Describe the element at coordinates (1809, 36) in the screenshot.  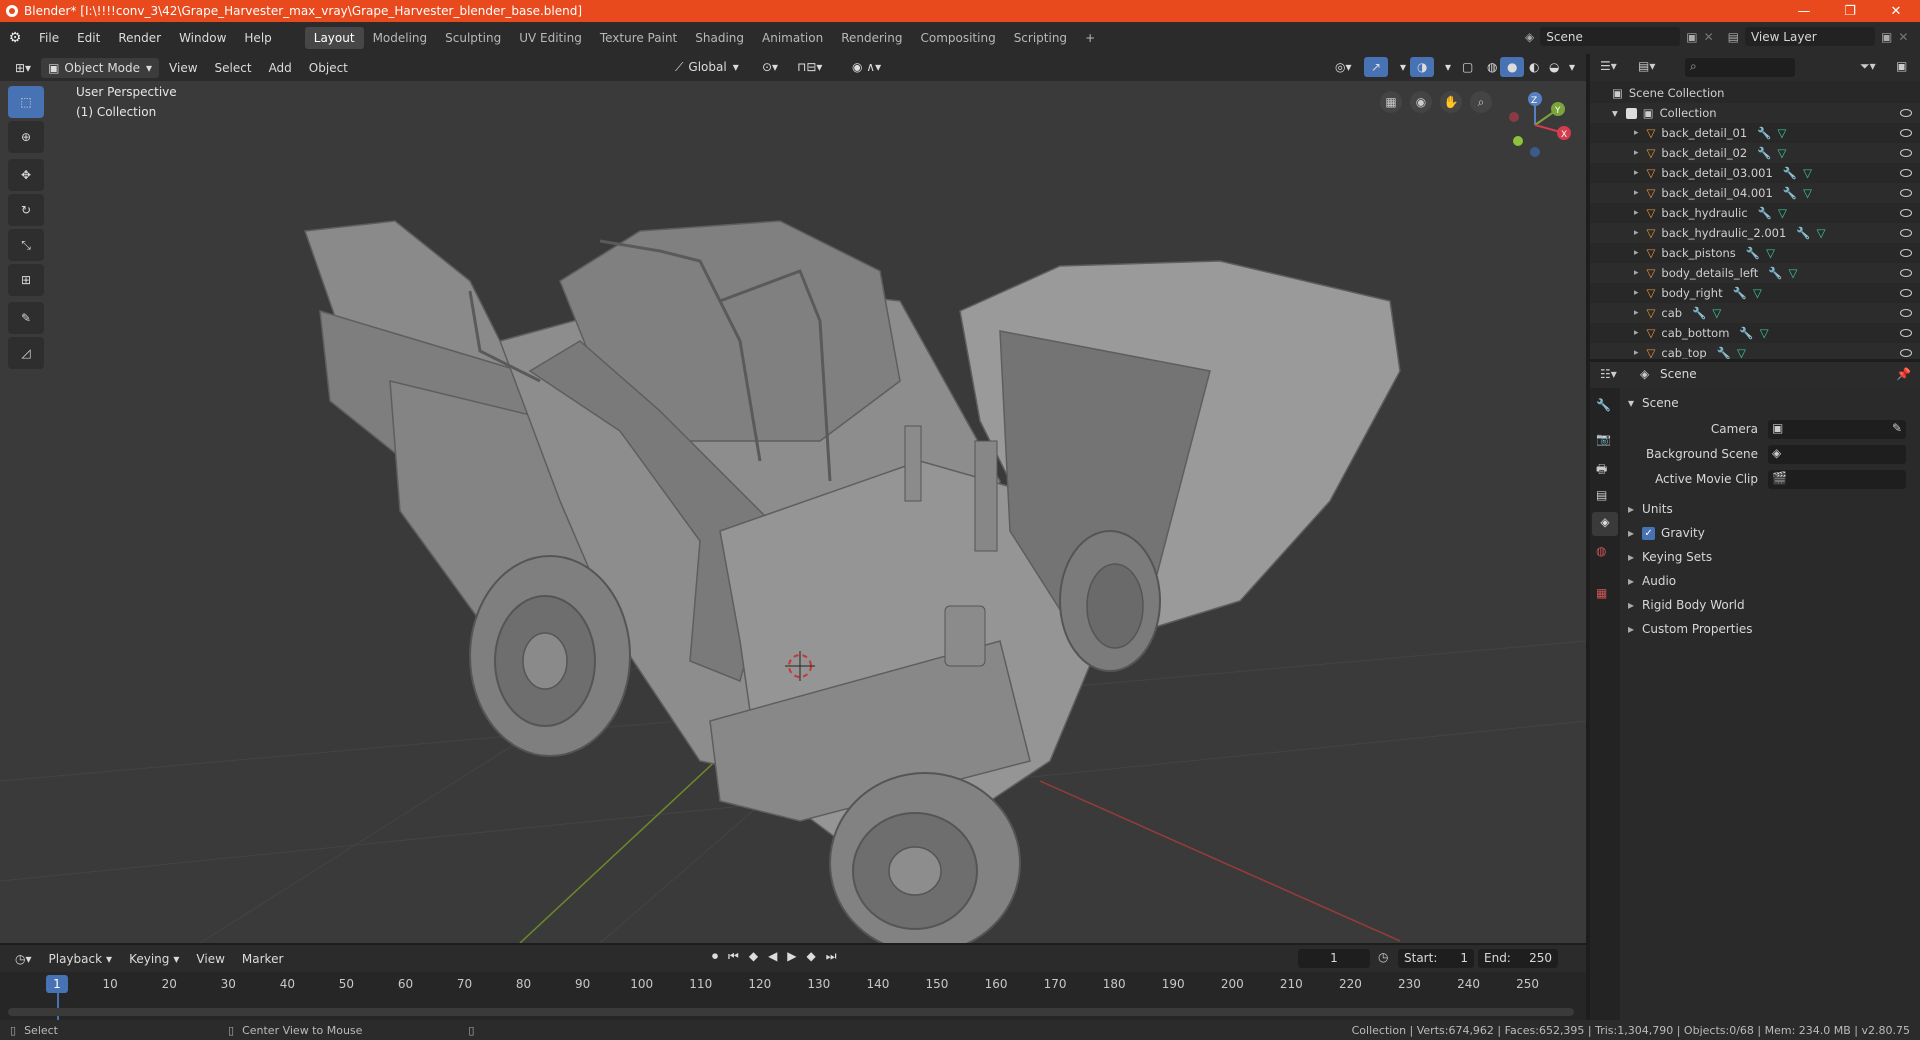
I see `view-layer-selector: View Layer` at that location.